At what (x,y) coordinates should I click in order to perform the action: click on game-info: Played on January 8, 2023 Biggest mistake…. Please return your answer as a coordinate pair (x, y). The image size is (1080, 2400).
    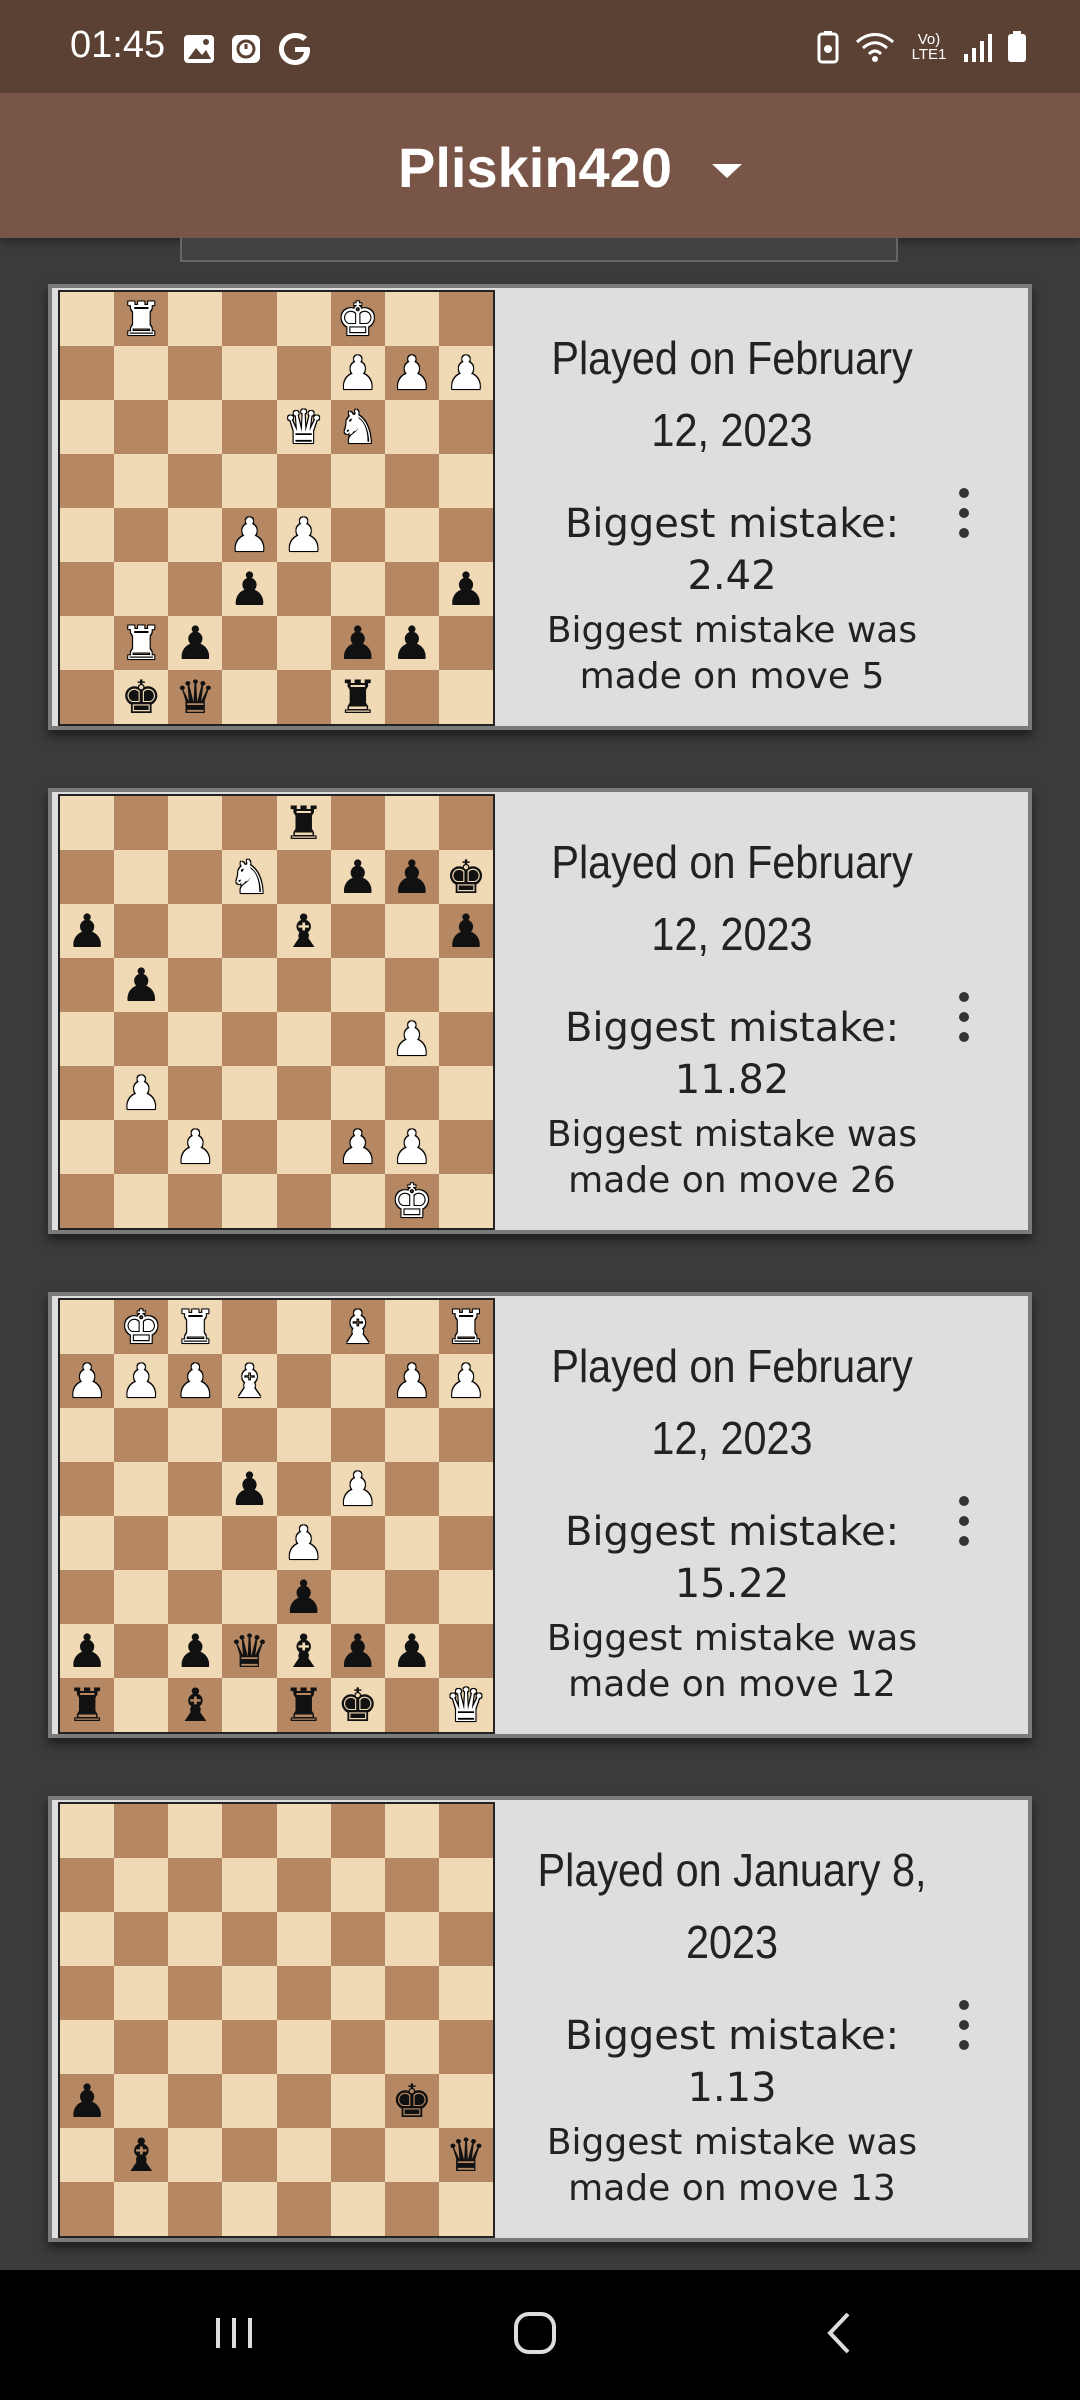
    Looking at the image, I should click on (757, 2019).